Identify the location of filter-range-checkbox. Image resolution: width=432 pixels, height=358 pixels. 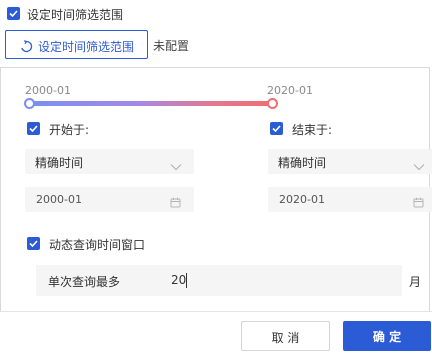
(13, 13).